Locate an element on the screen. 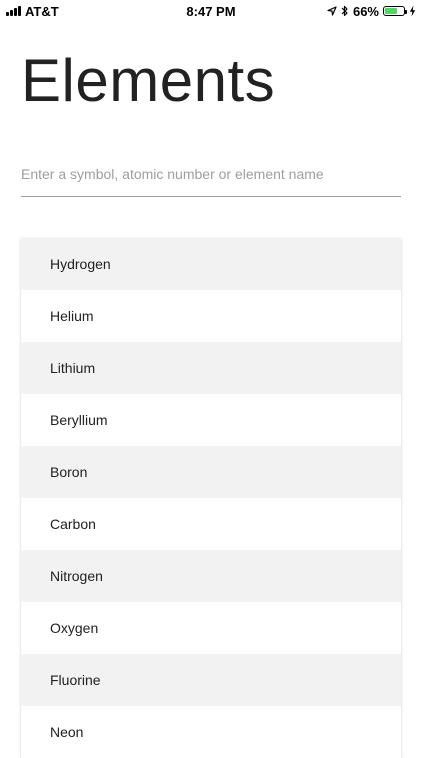  element-name-label: Hydrogen is located at coordinates (80, 264).